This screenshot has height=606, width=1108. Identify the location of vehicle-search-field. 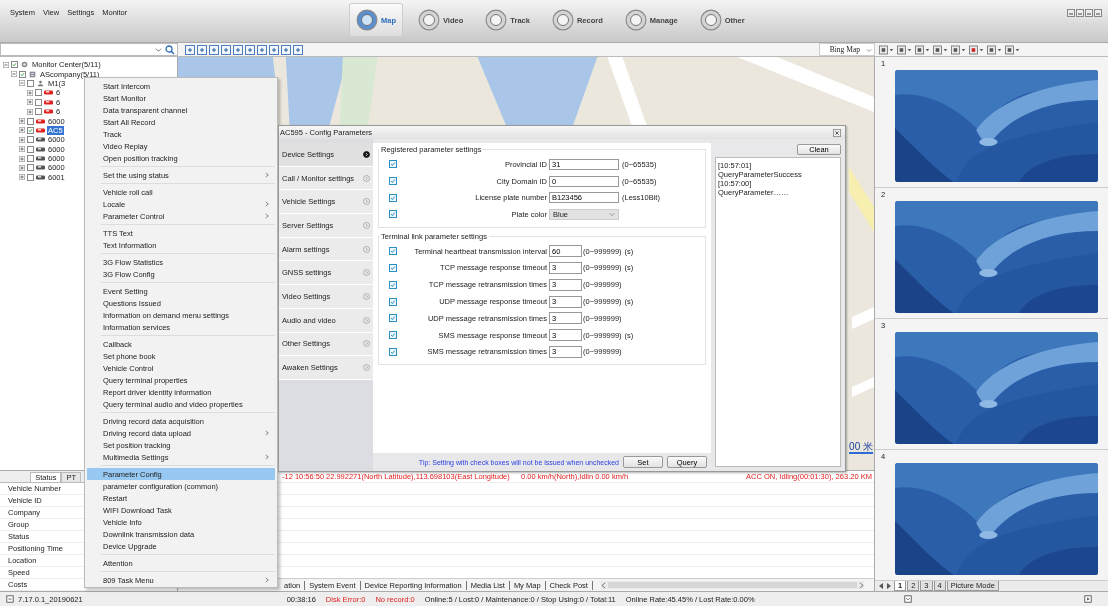
(89, 49).